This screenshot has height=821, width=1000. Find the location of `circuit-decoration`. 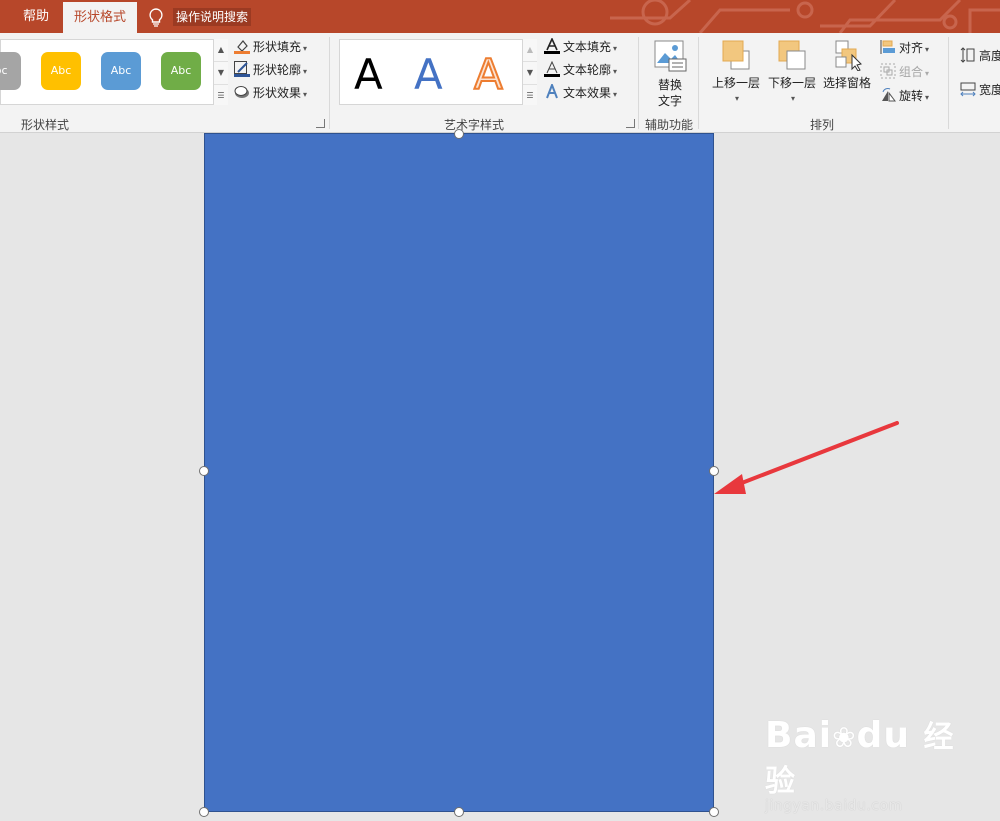

circuit-decoration is located at coordinates (805, 16).